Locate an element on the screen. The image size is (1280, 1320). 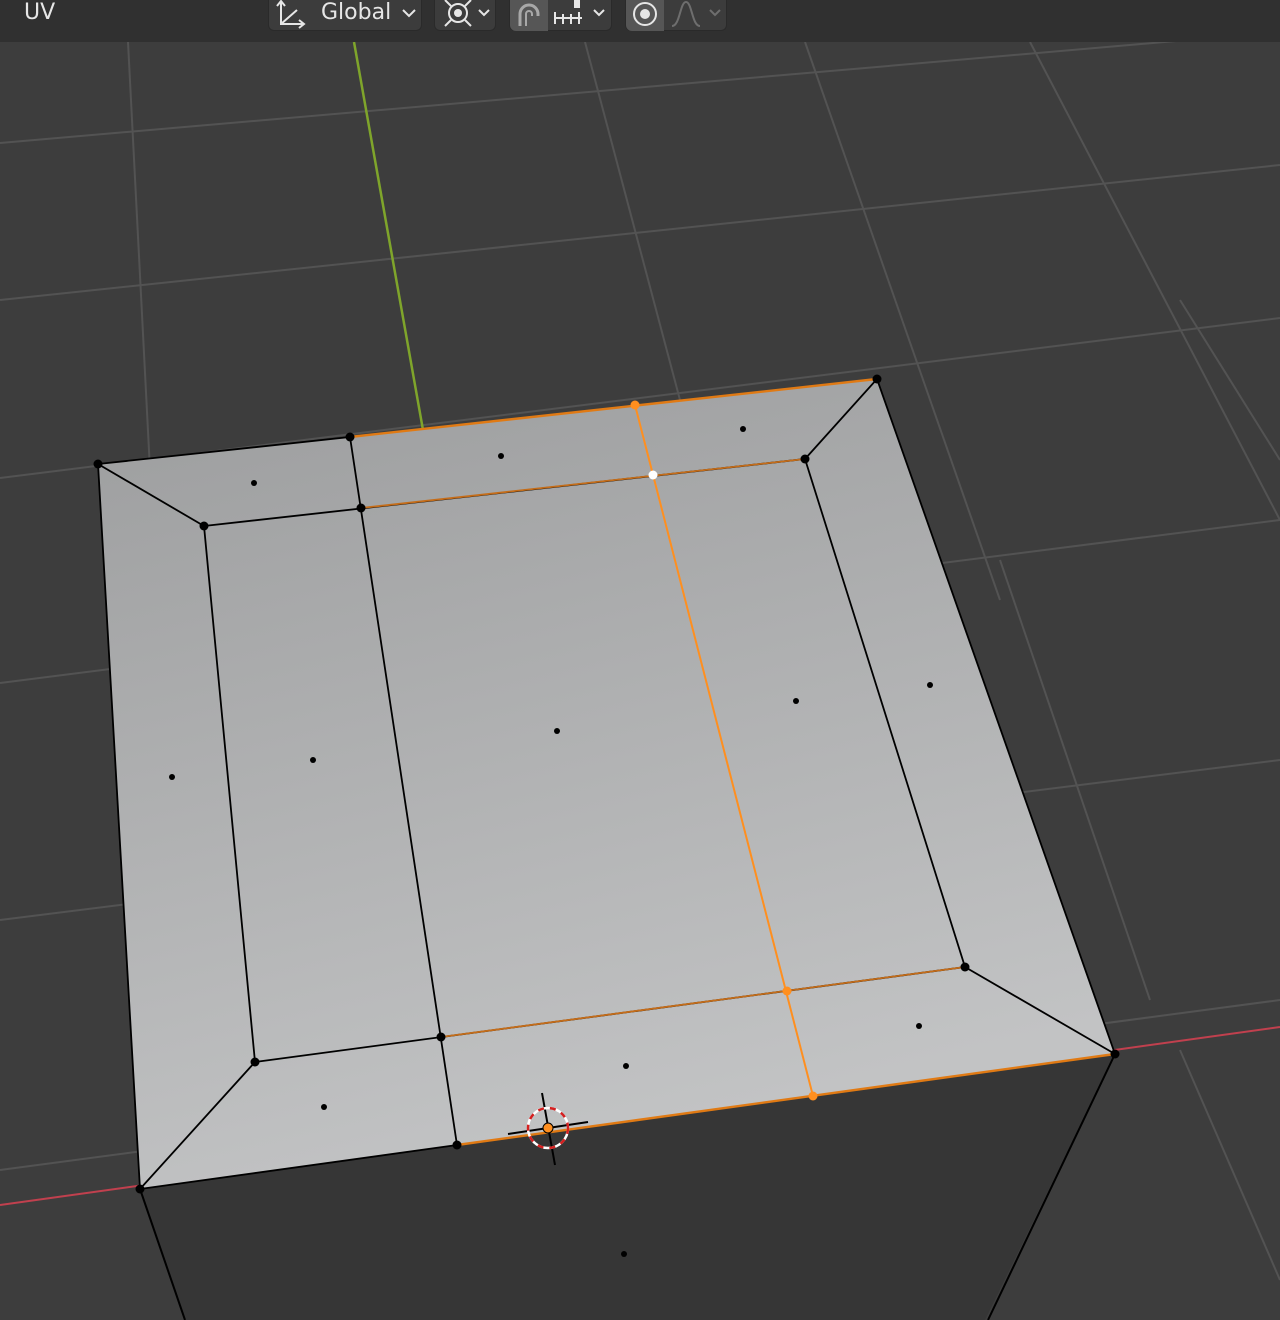
pivot-point-dropdown is located at coordinates (465, 15).